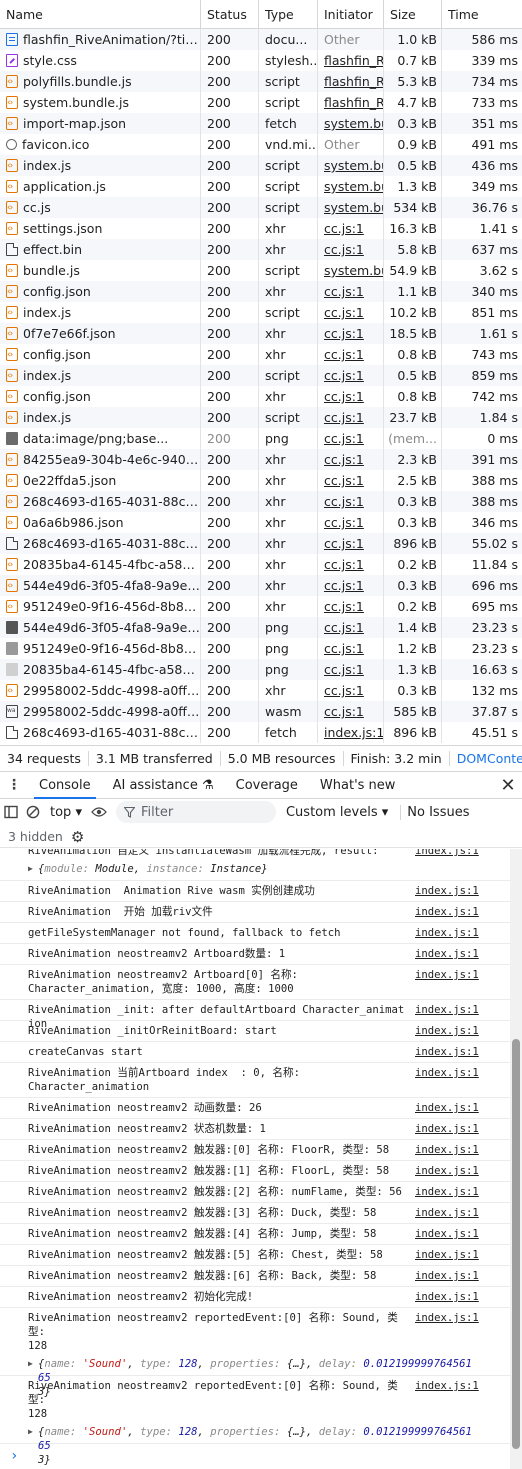 This screenshot has height=1469, width=522. Describe the element at coordinates (99, 812) in the screenshot. I see `live-expression-eye-icon` at that location.